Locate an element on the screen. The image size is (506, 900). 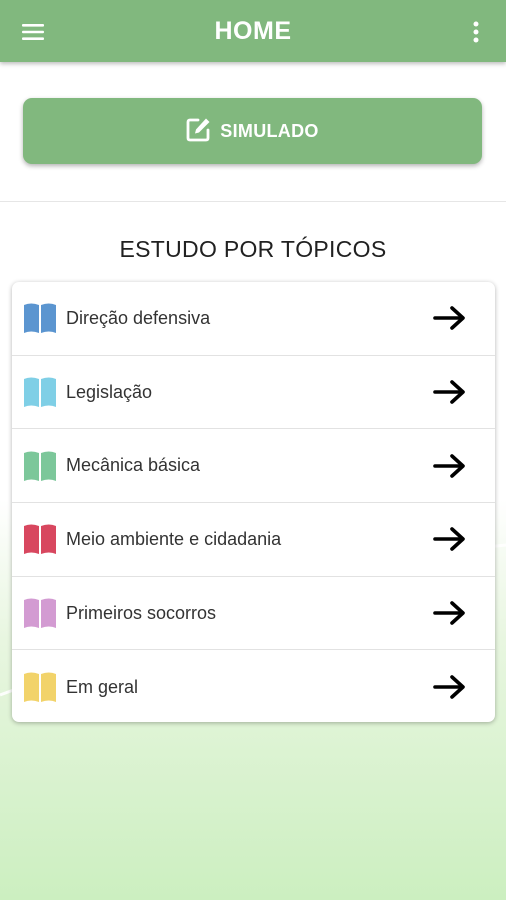
simulado-button-label: SIMULADO is located at coordinates (269, 130).